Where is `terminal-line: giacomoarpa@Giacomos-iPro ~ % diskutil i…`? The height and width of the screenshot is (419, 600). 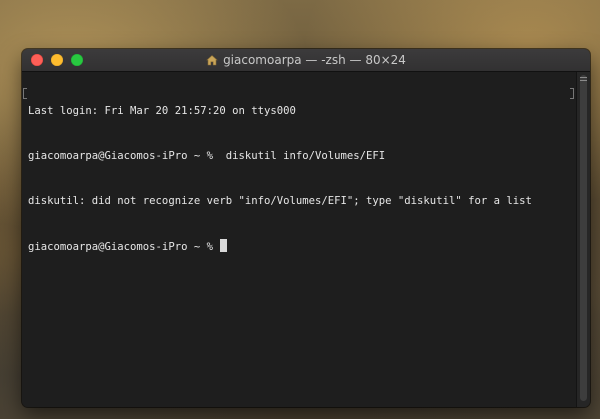 terminal-line: giacomoarpa@Giacomos-iPro ~ % diskutil i… is located at coordinates (207, 156).